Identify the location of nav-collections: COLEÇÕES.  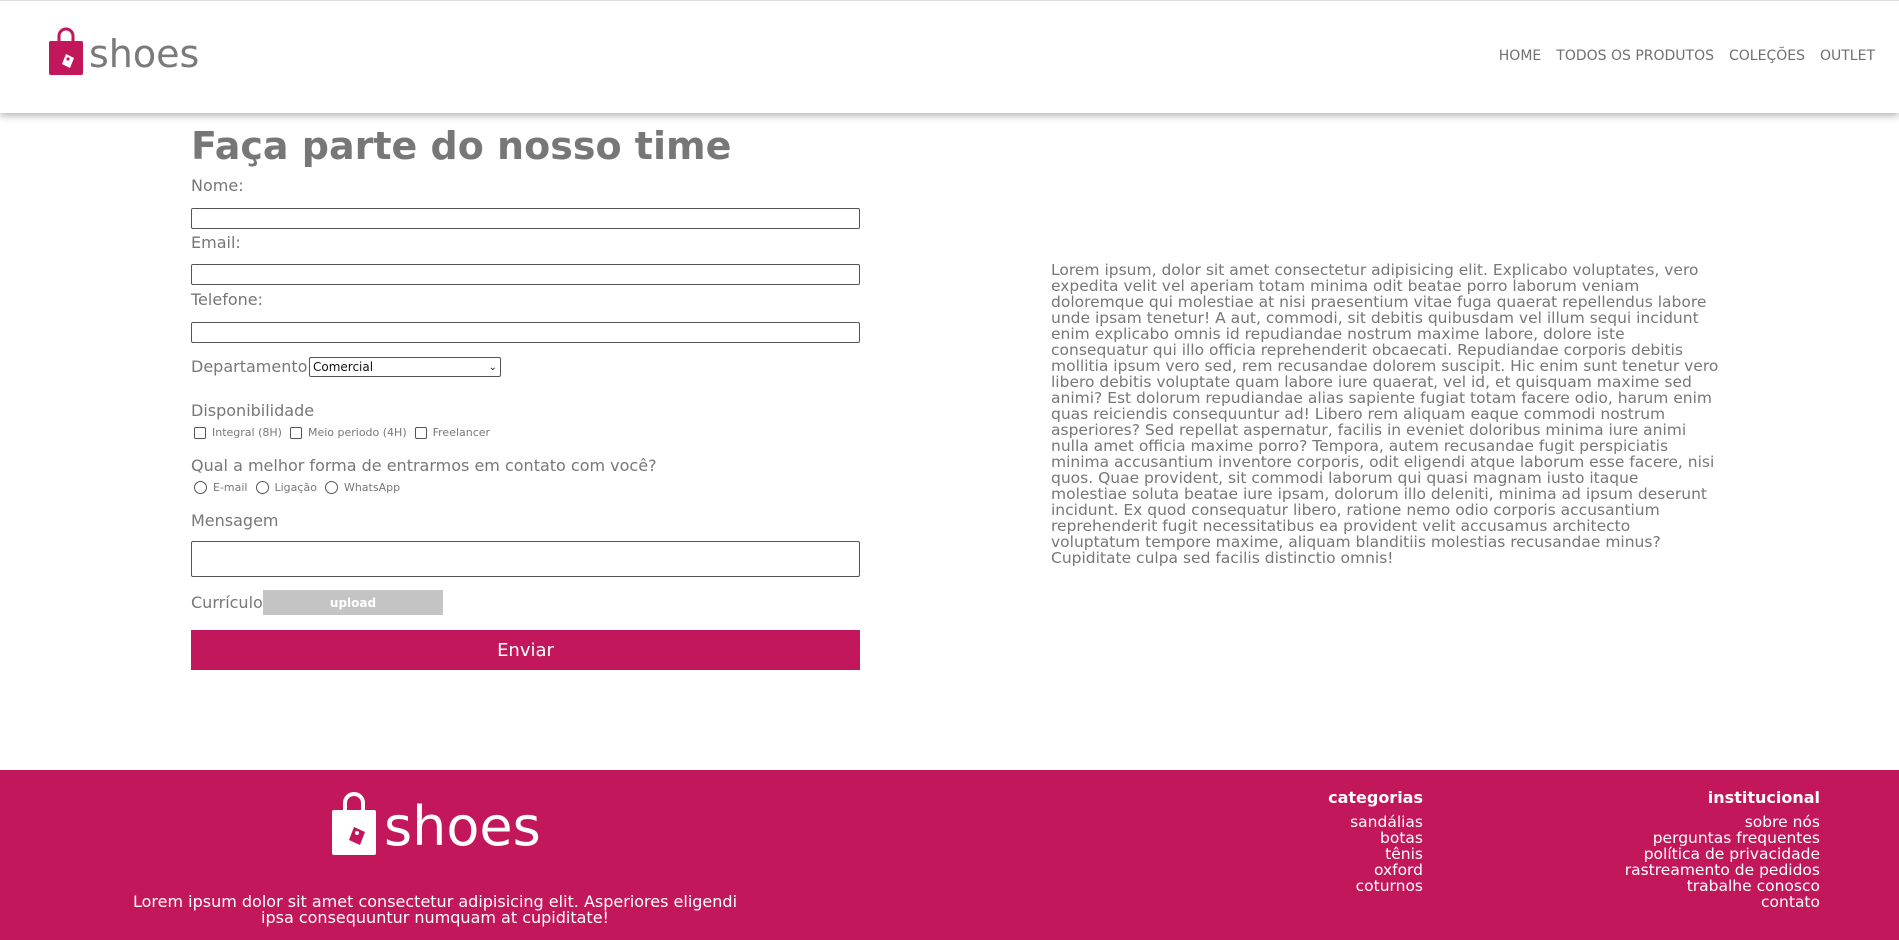
(1767, 56).